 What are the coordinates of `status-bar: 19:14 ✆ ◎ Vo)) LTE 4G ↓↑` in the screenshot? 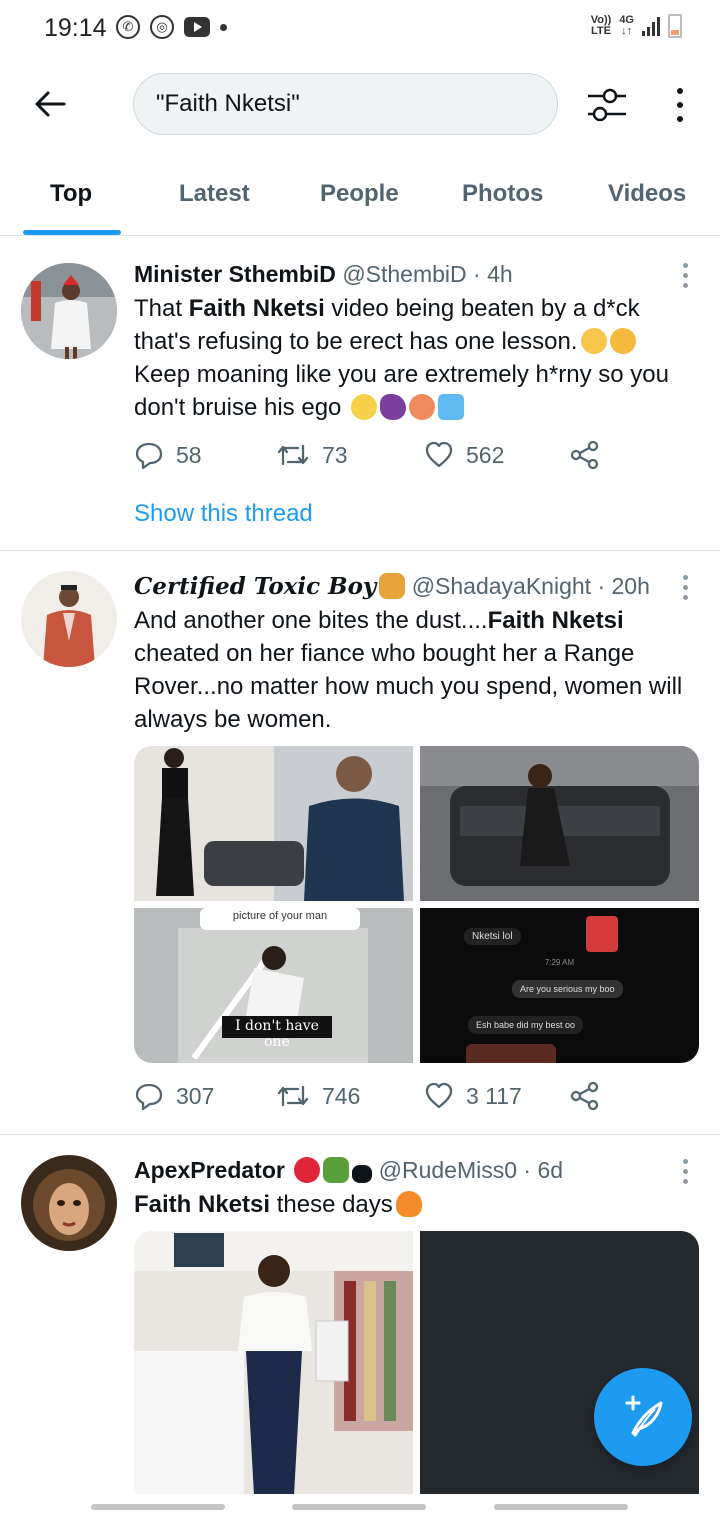 It's located at (360, 28).